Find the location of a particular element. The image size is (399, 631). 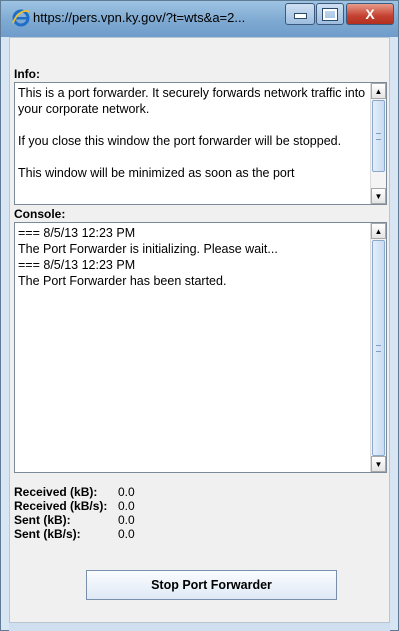

console-scrollbar: ▲ ▼ is located at coordinates (378, 347).